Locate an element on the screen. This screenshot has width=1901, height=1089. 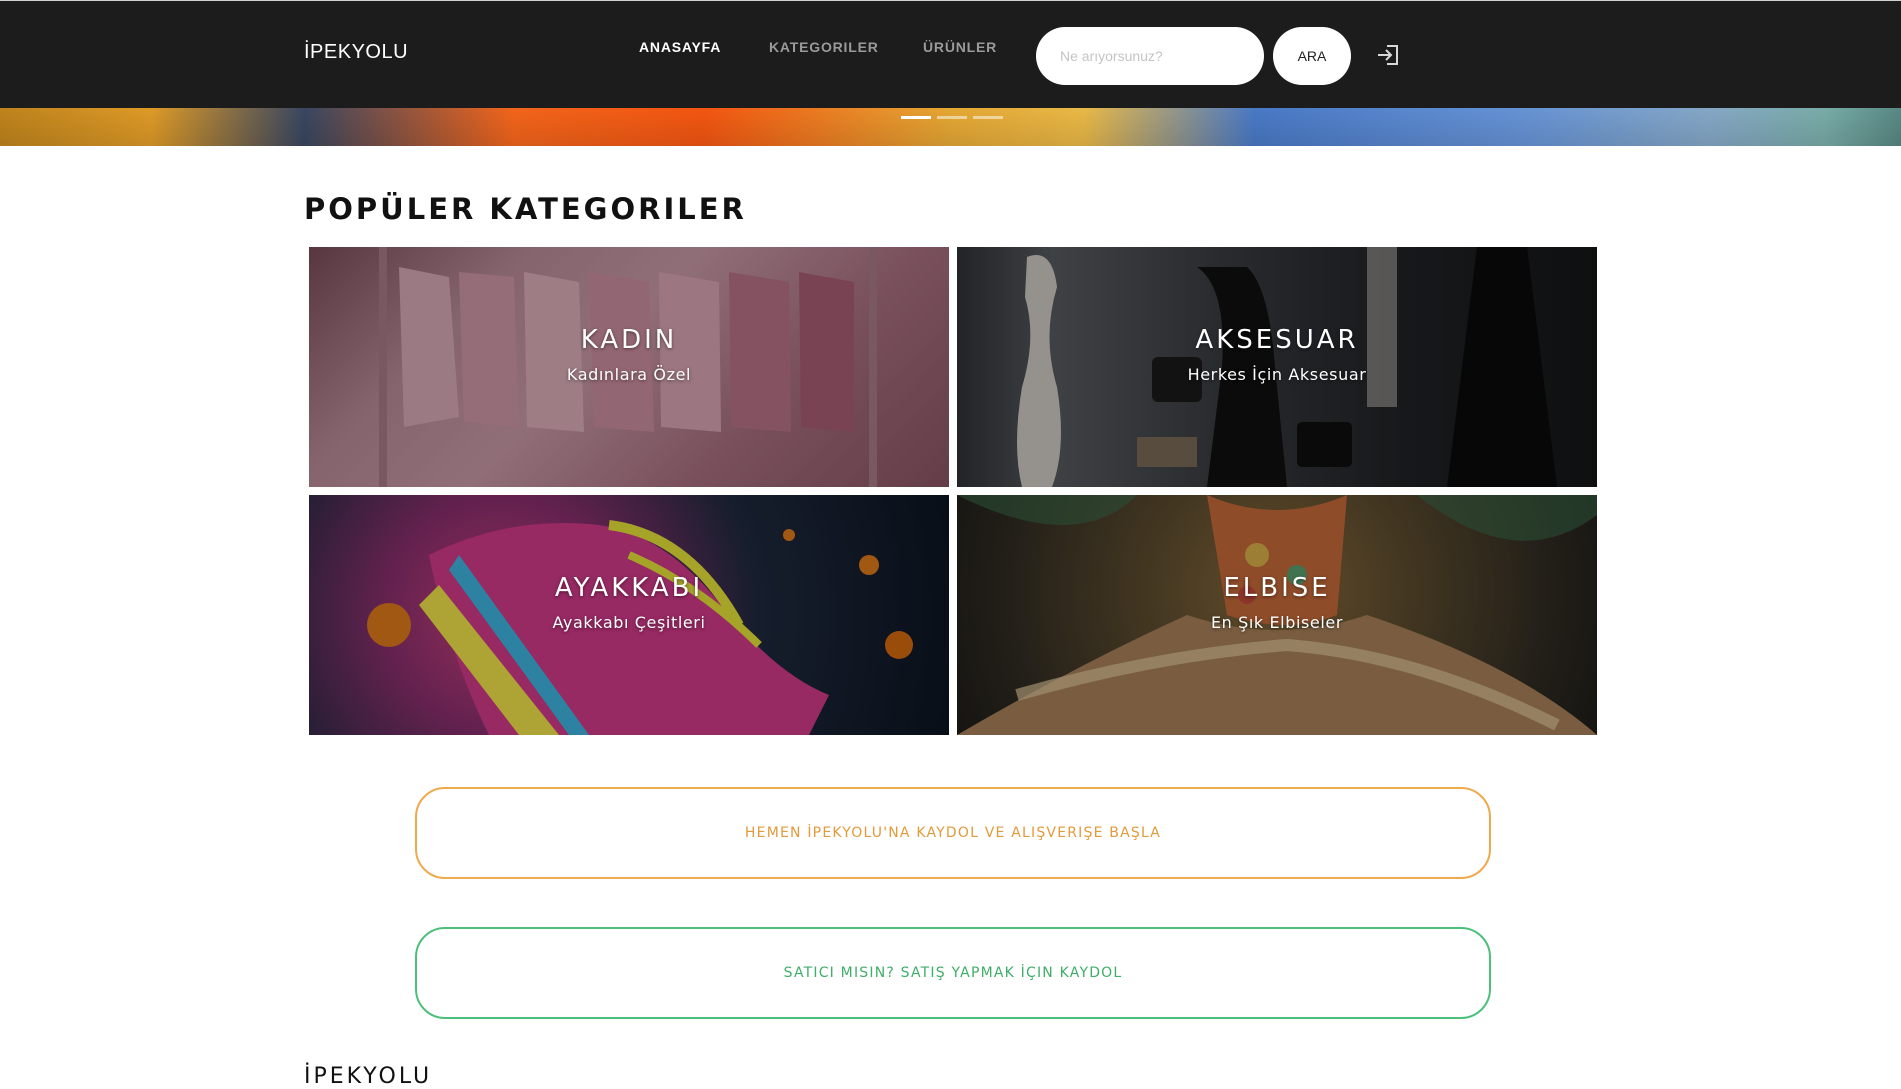
category-card-ayakkabi: AYAKKABI Ayakkabı Çeşitleri is located at coordinates (629, 615).